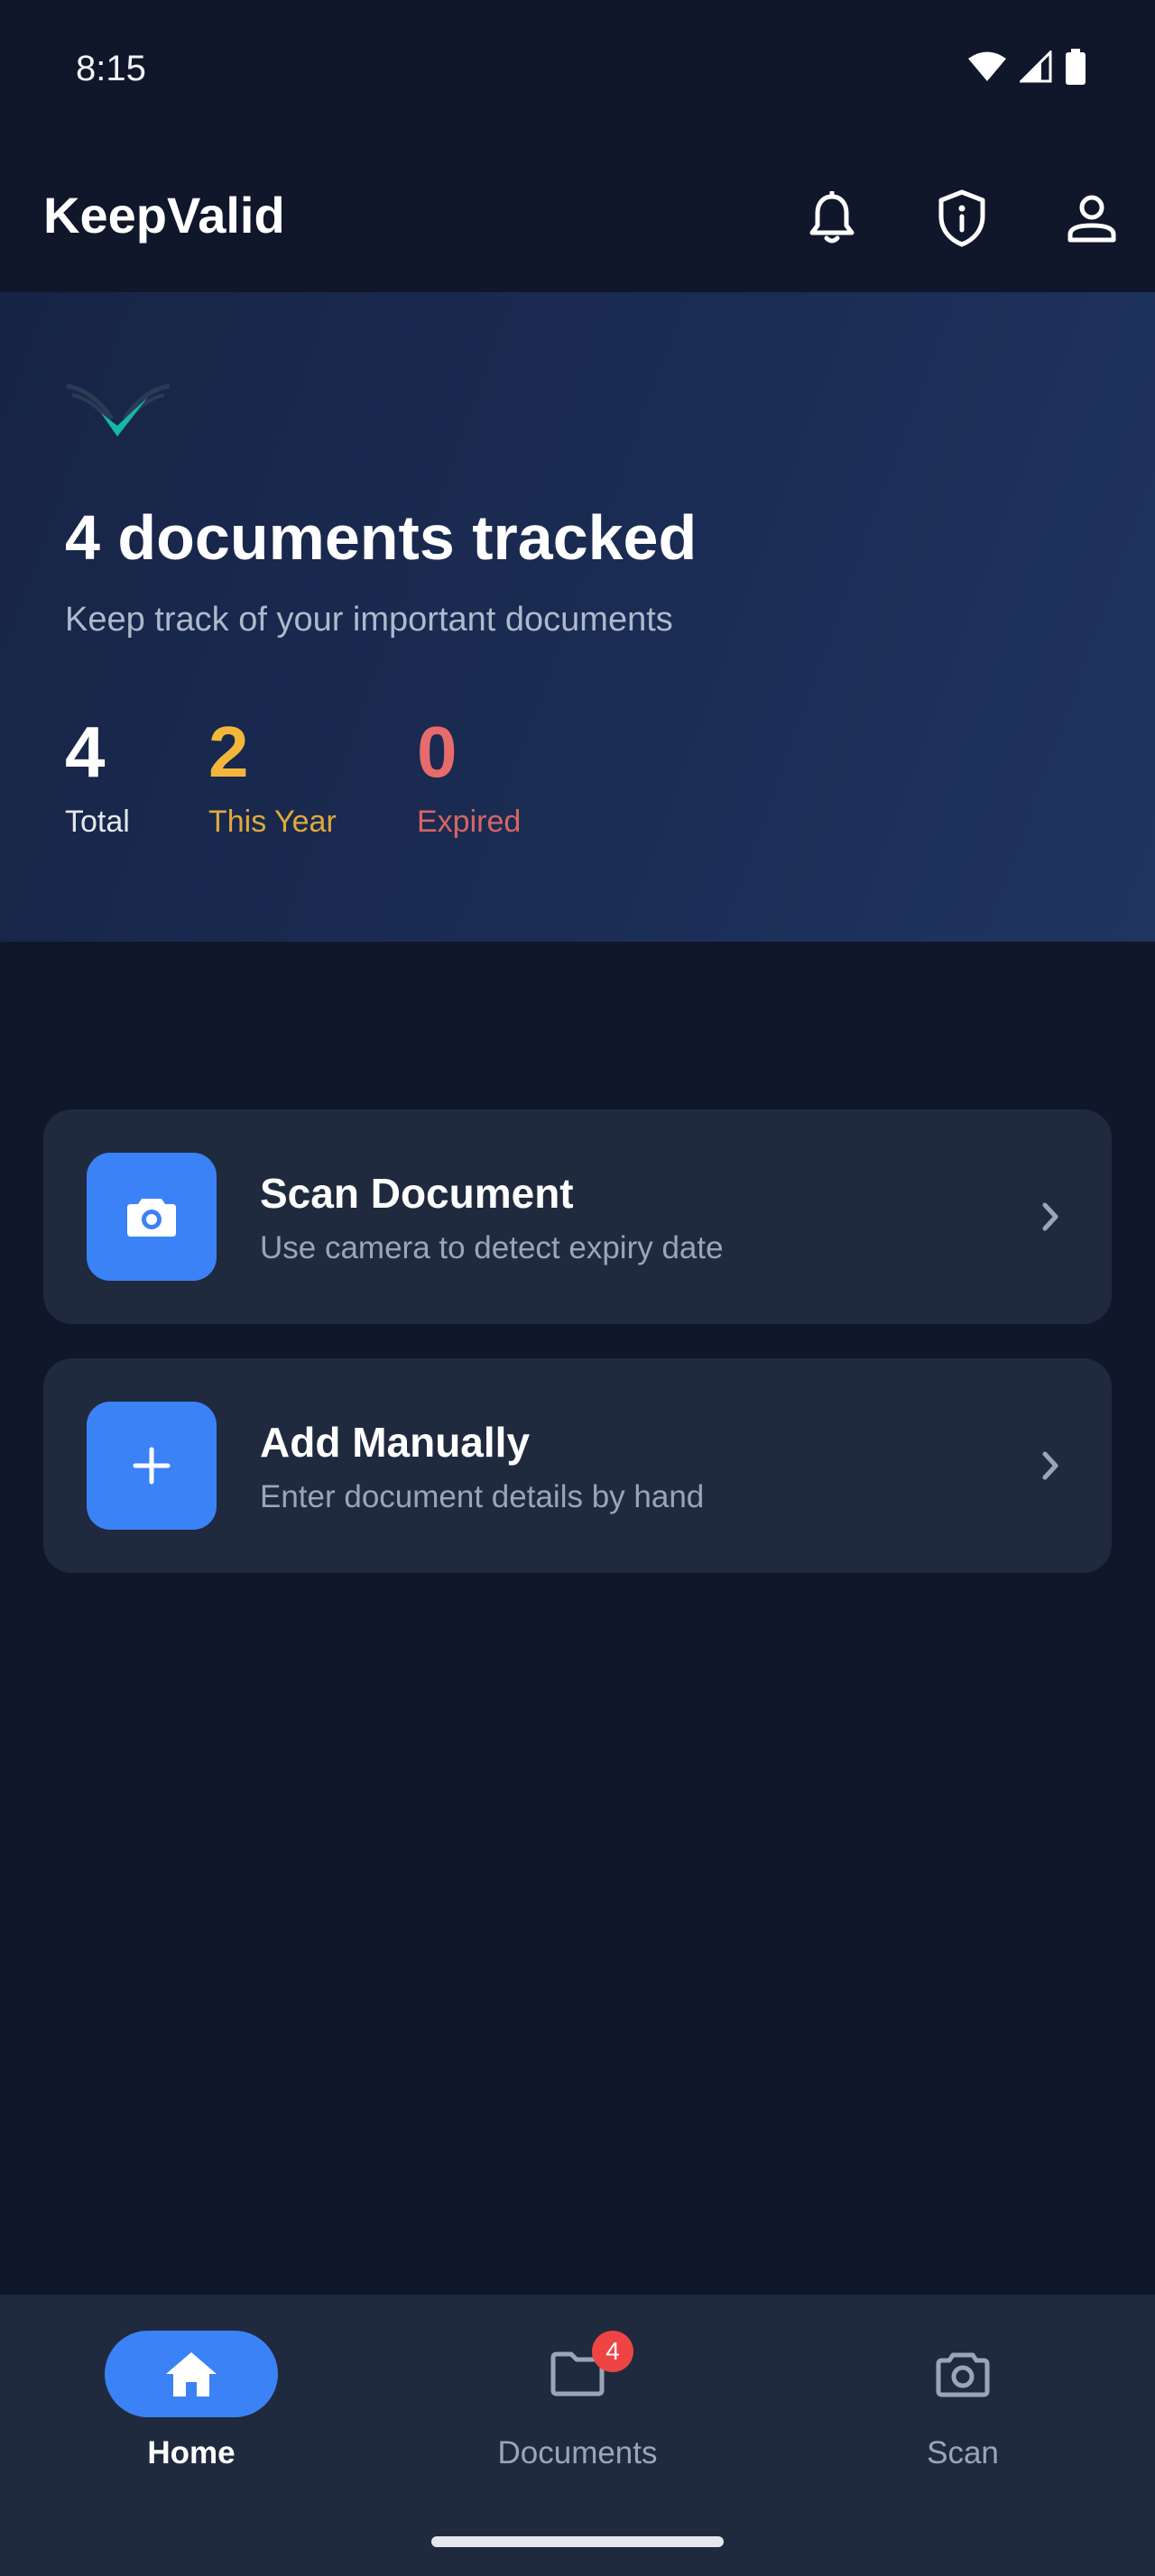 The width and height of the screenshot is (1155, 2576). Describe the element at coordinates (963, 2453) in the screenshot. I see `nav-scan-label: Scan` at that location.